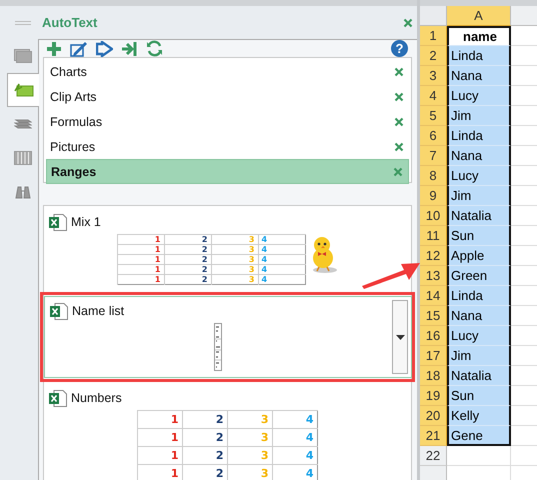  What do you see at coordinates (433, 56) in the screenshot?
I see `row-number: 2` at bounding box center [433, 56].